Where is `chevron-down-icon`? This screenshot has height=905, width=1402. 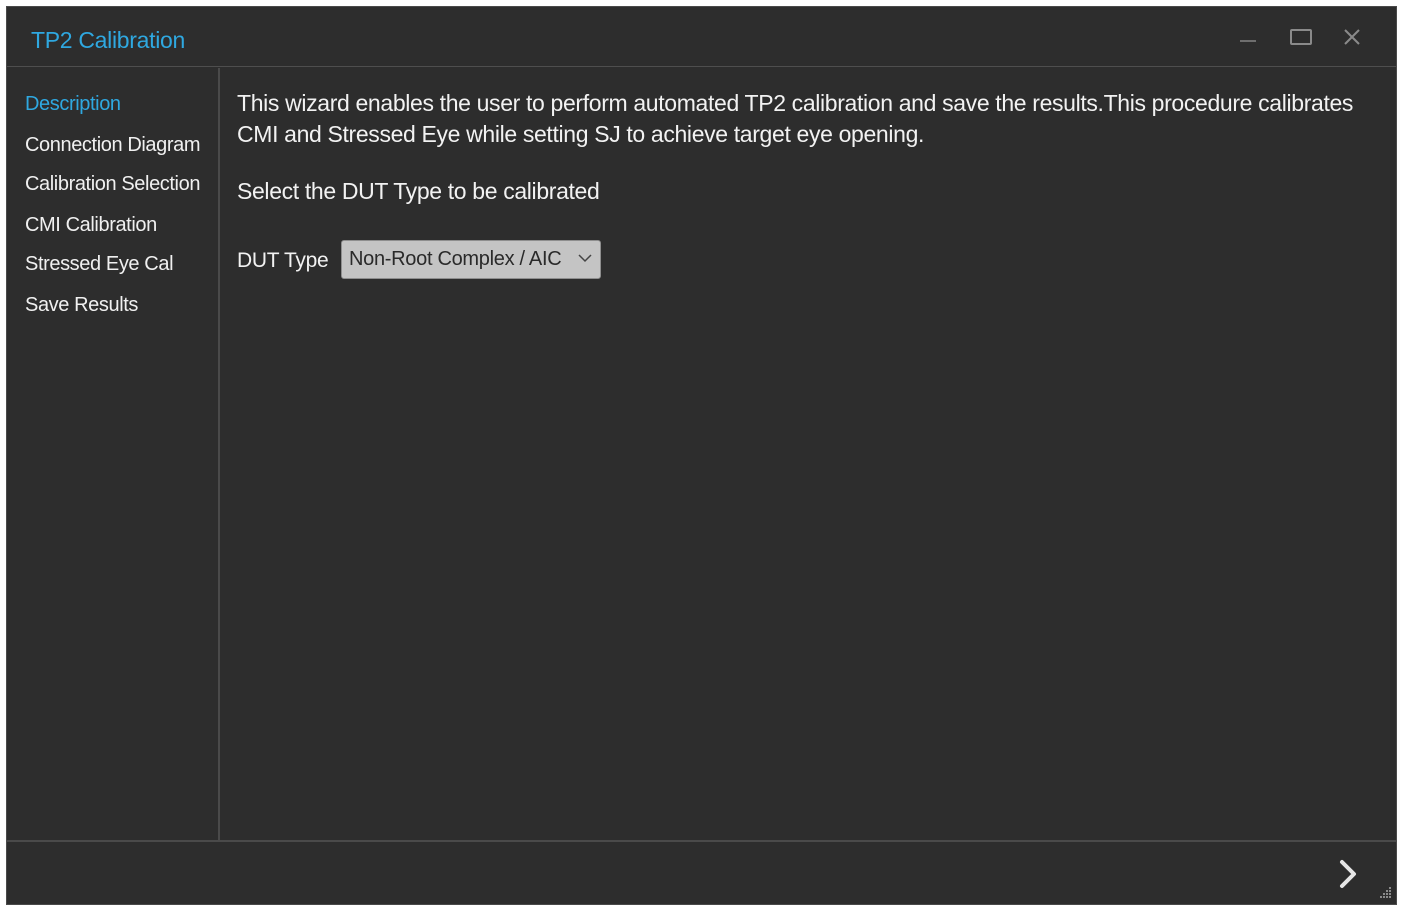 chevron-down-icon is located at coordinates (585, 258).